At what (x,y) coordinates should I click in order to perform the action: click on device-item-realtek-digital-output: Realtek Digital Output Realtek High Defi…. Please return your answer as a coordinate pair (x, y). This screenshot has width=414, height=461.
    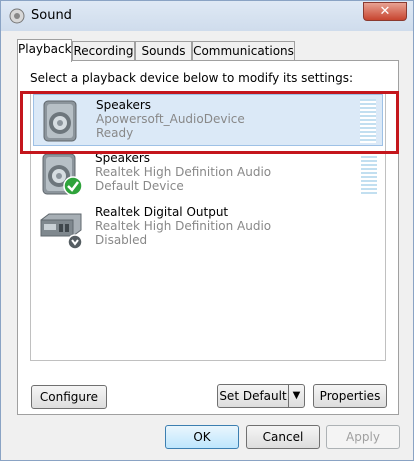
    Looking at the image, I should click on (208, 228).